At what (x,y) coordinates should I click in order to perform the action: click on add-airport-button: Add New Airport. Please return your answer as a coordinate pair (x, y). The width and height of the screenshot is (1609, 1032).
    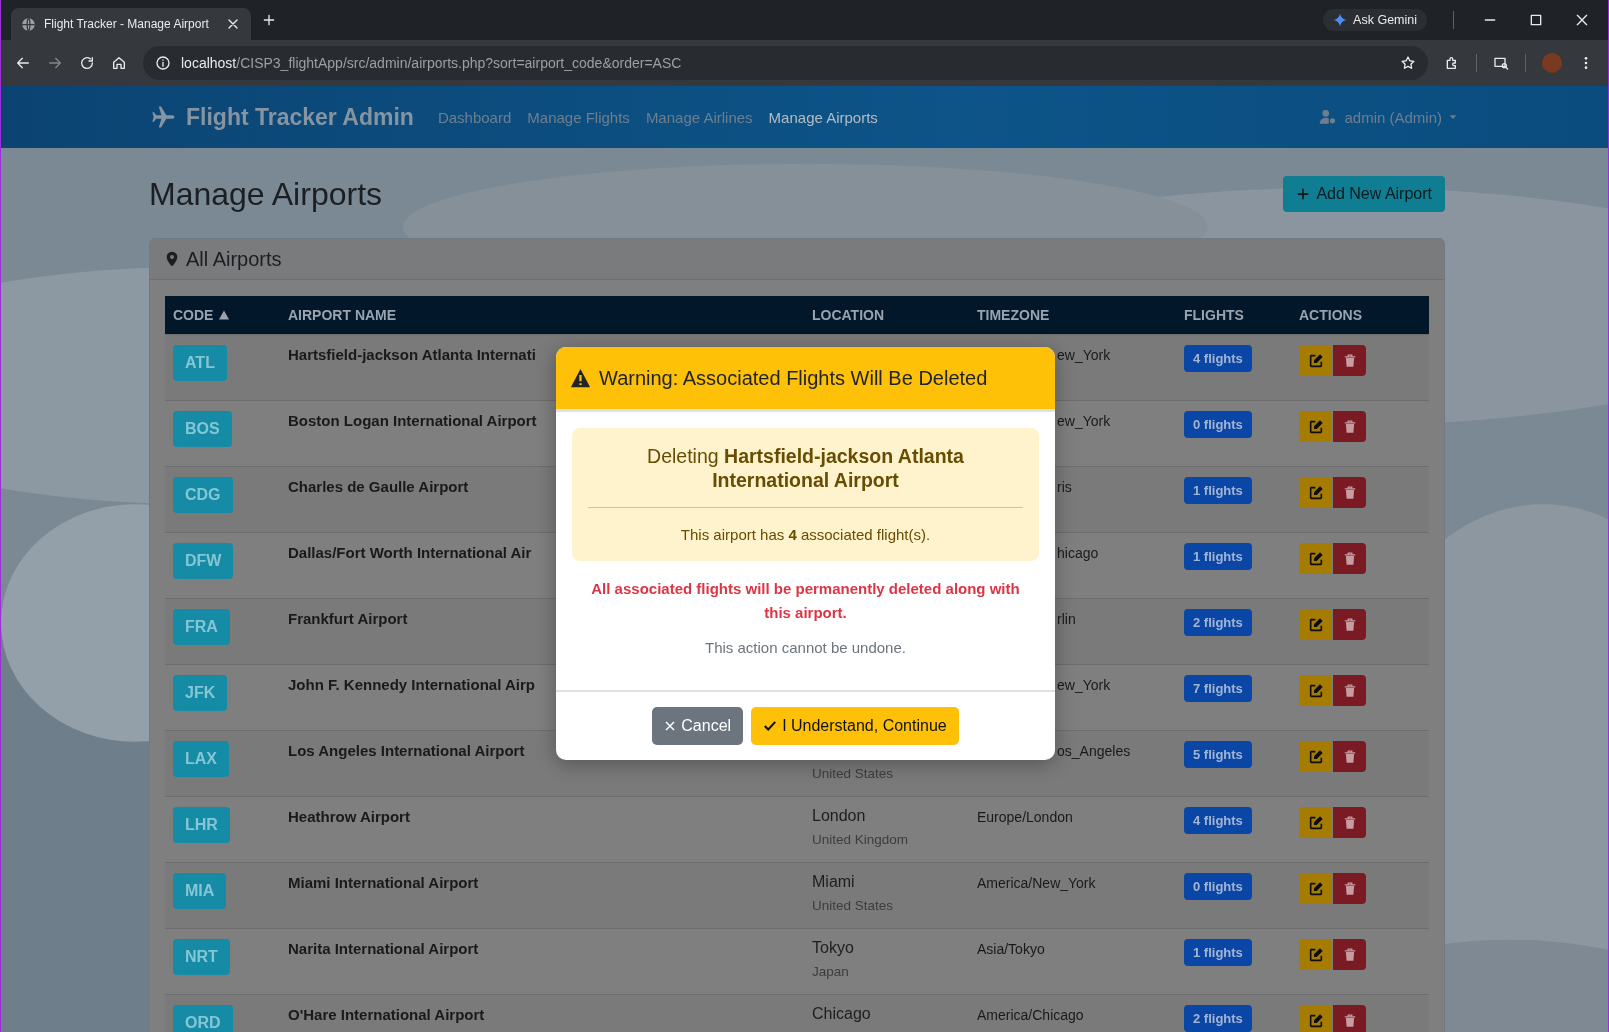
    Looking at the image, I should click on (1364, 194).